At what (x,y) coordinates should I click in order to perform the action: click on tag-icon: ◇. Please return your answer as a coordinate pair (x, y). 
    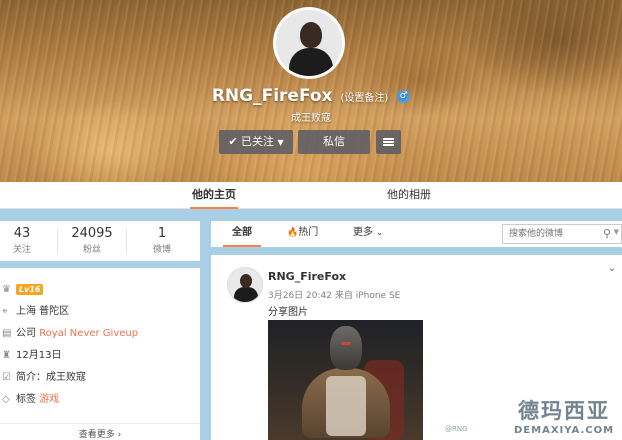
    Looking at the image, I should click on (6, 399).